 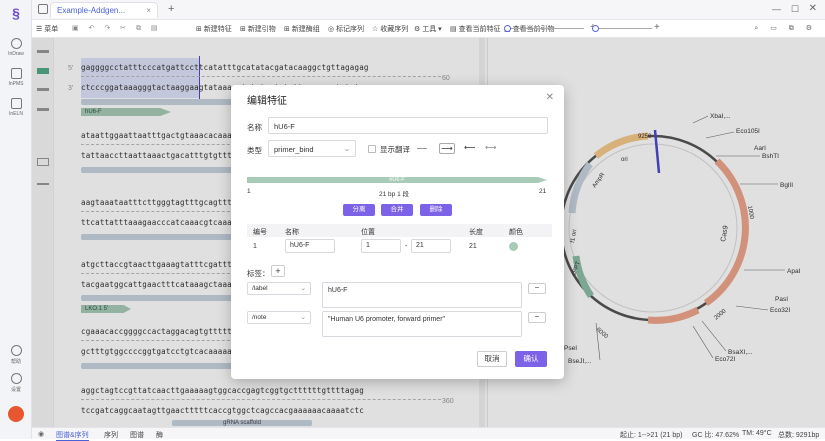 What do you see at coordinates (397, 180) in the screenshot?
I see `feature-preview-bar: hU6-F` at bounding box center [397, 180].